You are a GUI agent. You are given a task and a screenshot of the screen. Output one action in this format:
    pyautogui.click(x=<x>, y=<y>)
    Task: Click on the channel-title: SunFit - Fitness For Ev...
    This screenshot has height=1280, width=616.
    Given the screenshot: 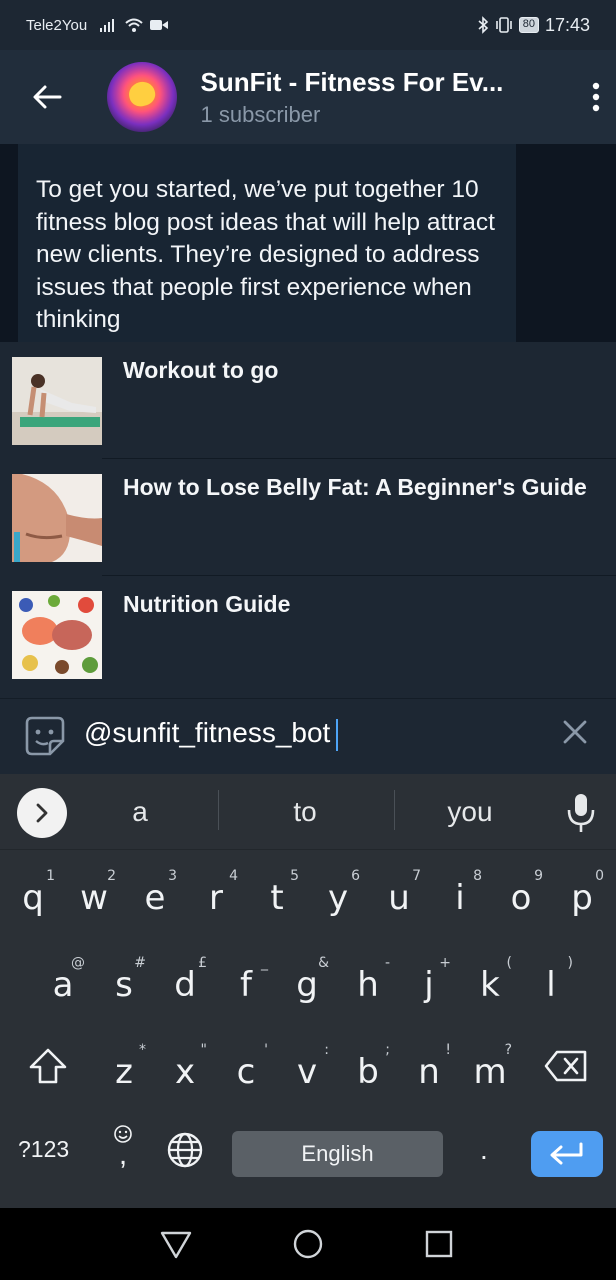 What is the action you would take?
    pyautogui.click(x=352, y=81)
    